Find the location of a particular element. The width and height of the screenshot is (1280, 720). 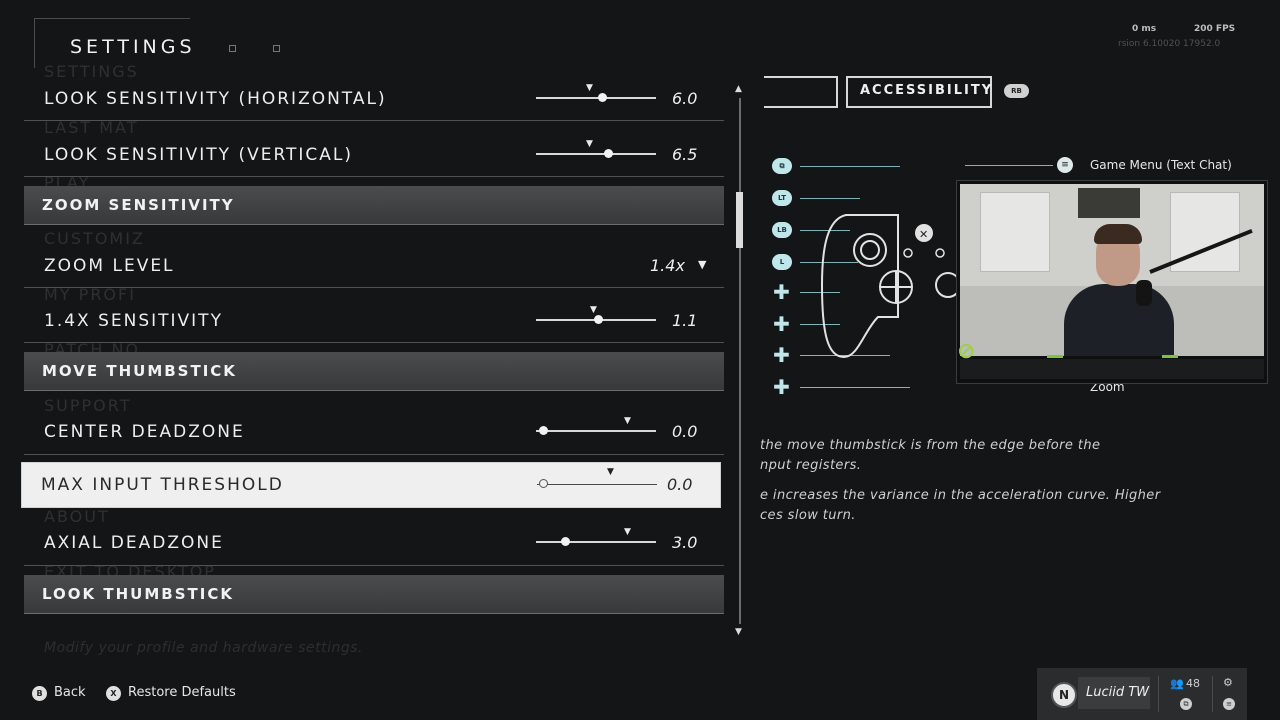

profile-name: Luciid TW is located at coordinates (1118, 692).